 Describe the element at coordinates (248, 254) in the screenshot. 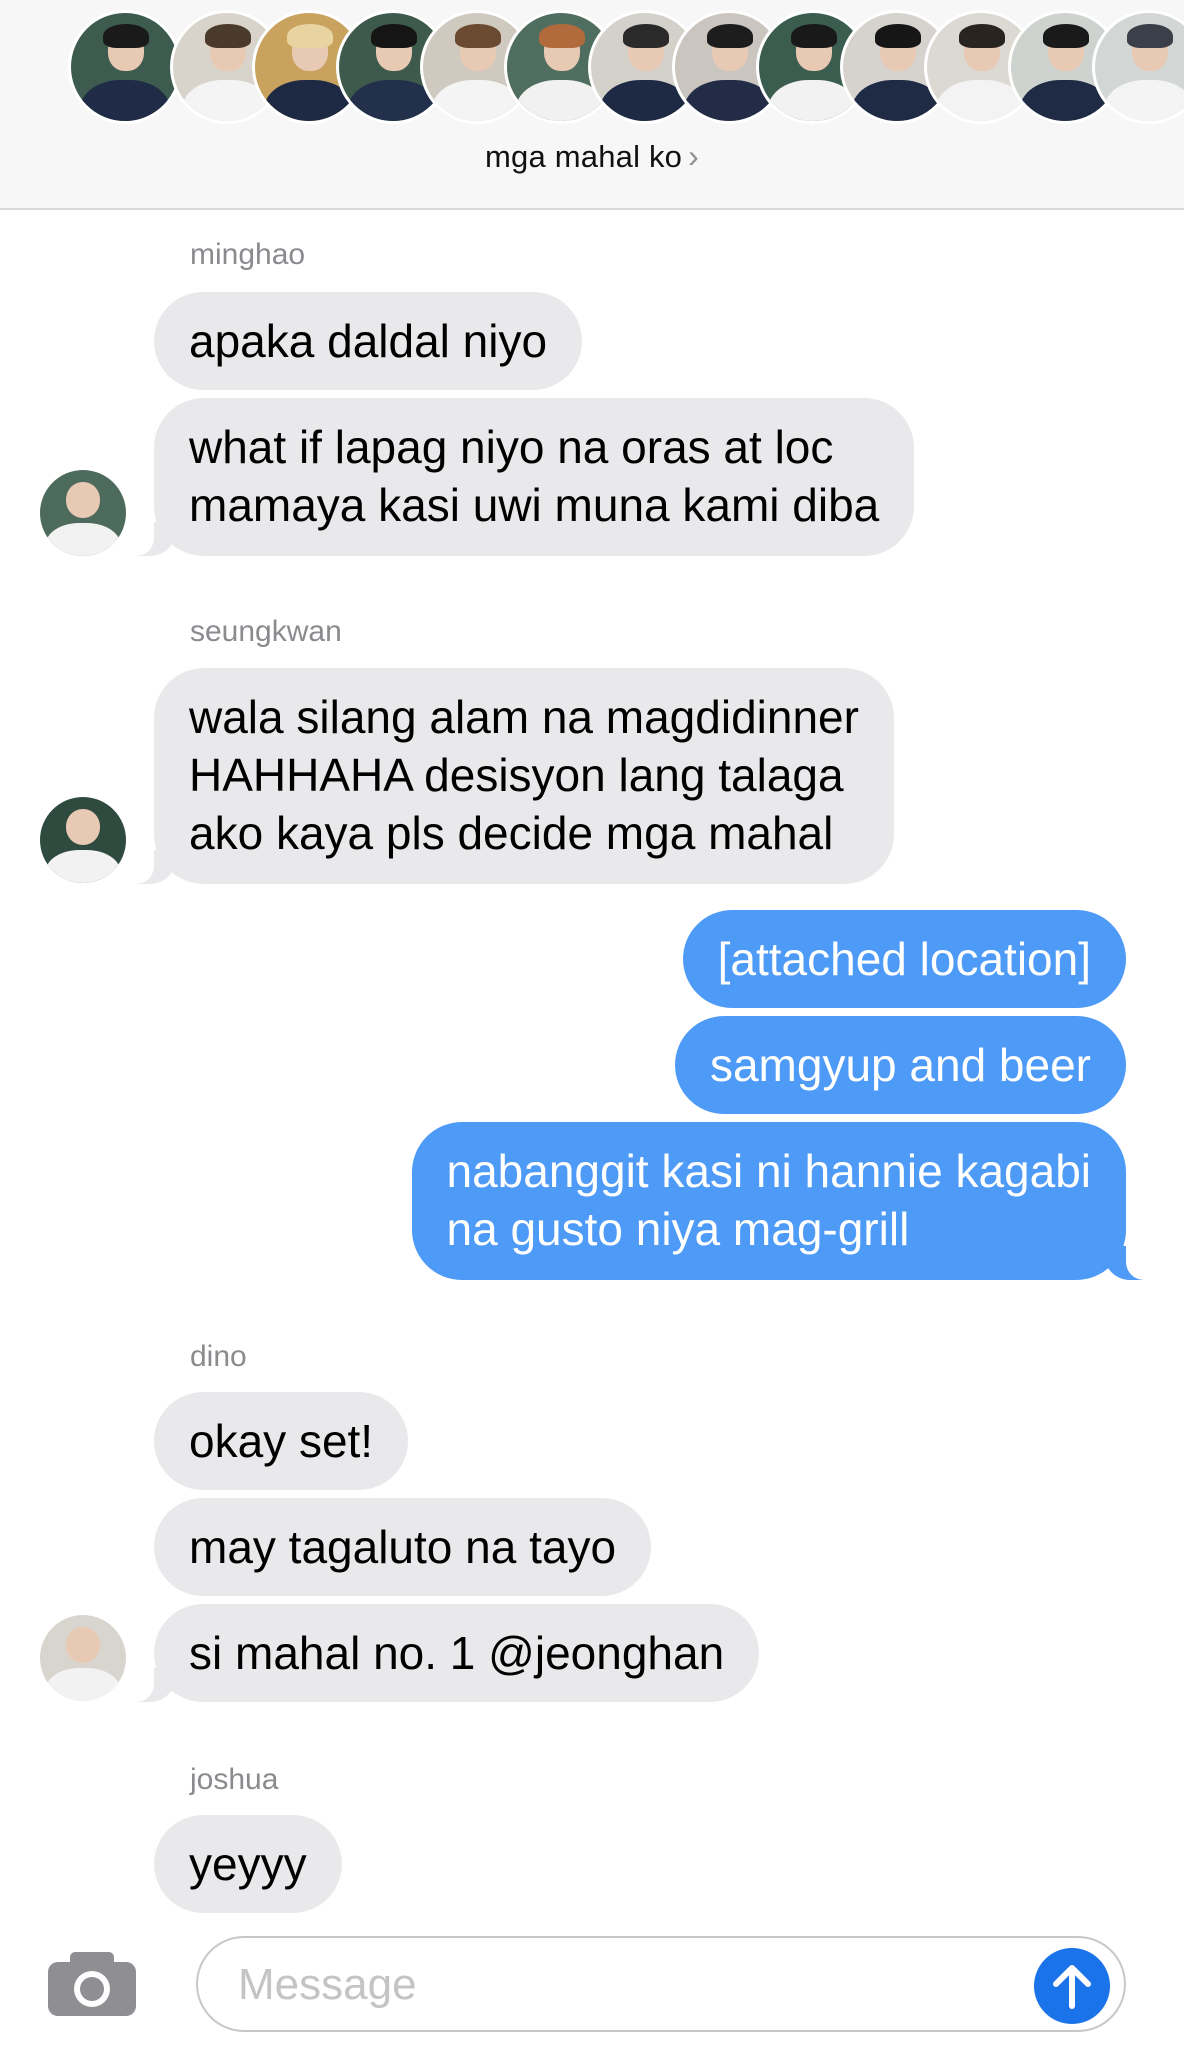

I see `sender-name: minghao` at that location.